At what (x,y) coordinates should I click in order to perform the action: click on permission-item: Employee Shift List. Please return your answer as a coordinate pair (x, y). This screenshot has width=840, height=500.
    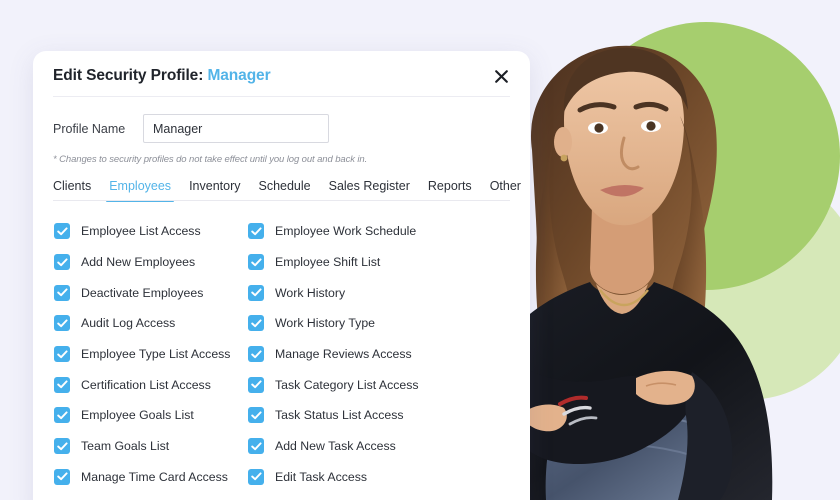
    Looking at the image, I should click on (379, 262).